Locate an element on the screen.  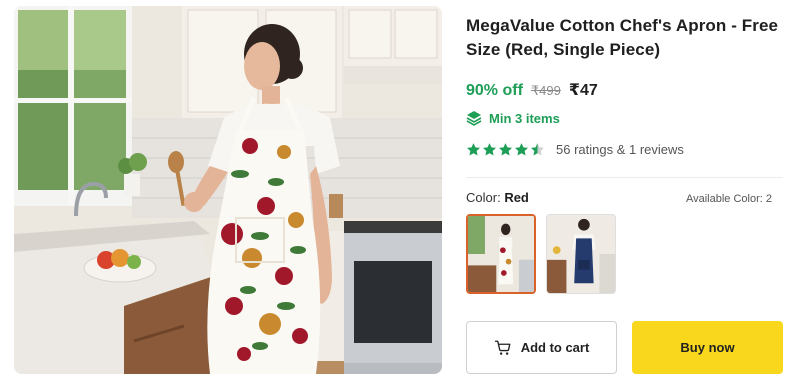
discount-badge: 90% off is located at coordinates (494, 90).